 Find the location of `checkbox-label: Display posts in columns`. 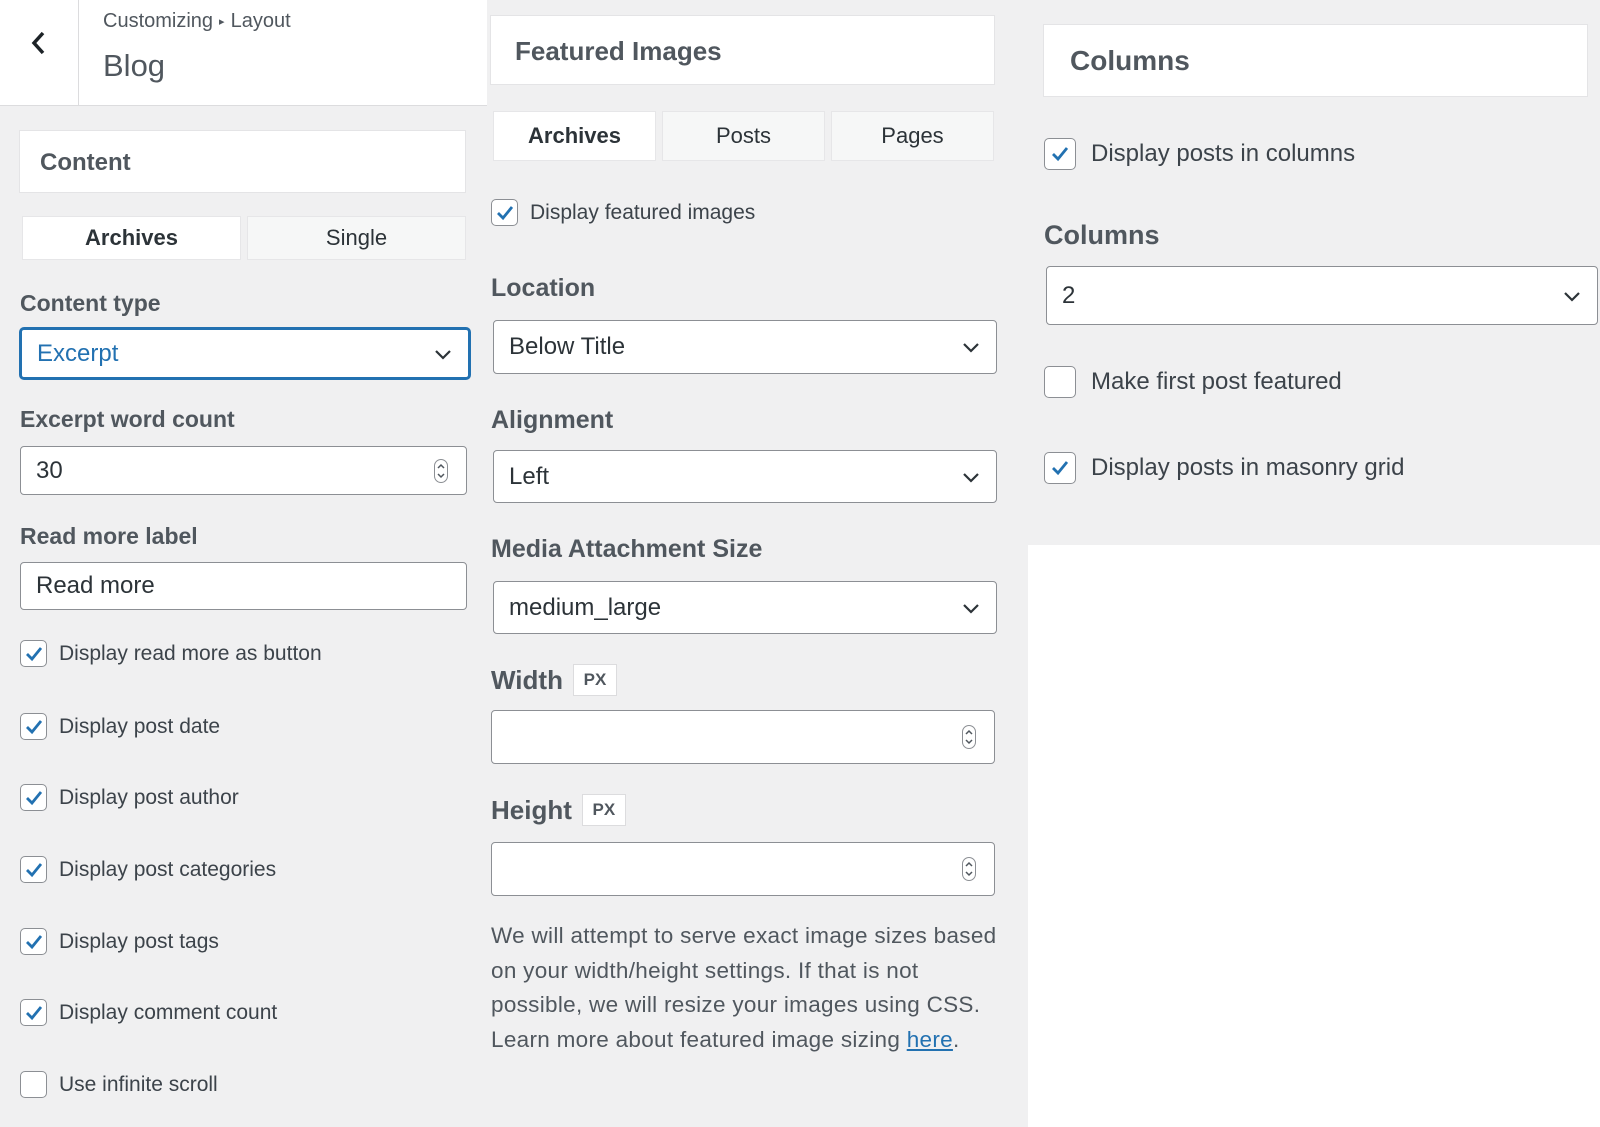

checkbox-label: Display posts in columns is located at coordinates (1223, 153).